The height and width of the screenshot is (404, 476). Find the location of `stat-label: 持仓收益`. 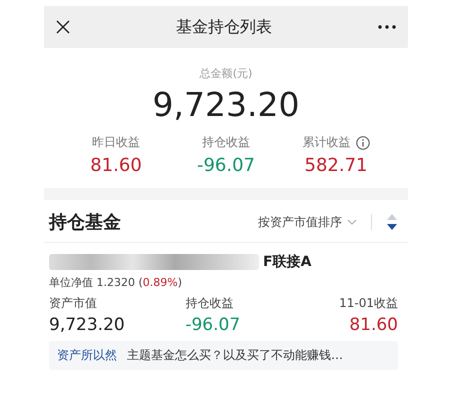

stat-label: 持仓收益 is located at coordinates (226, 142).